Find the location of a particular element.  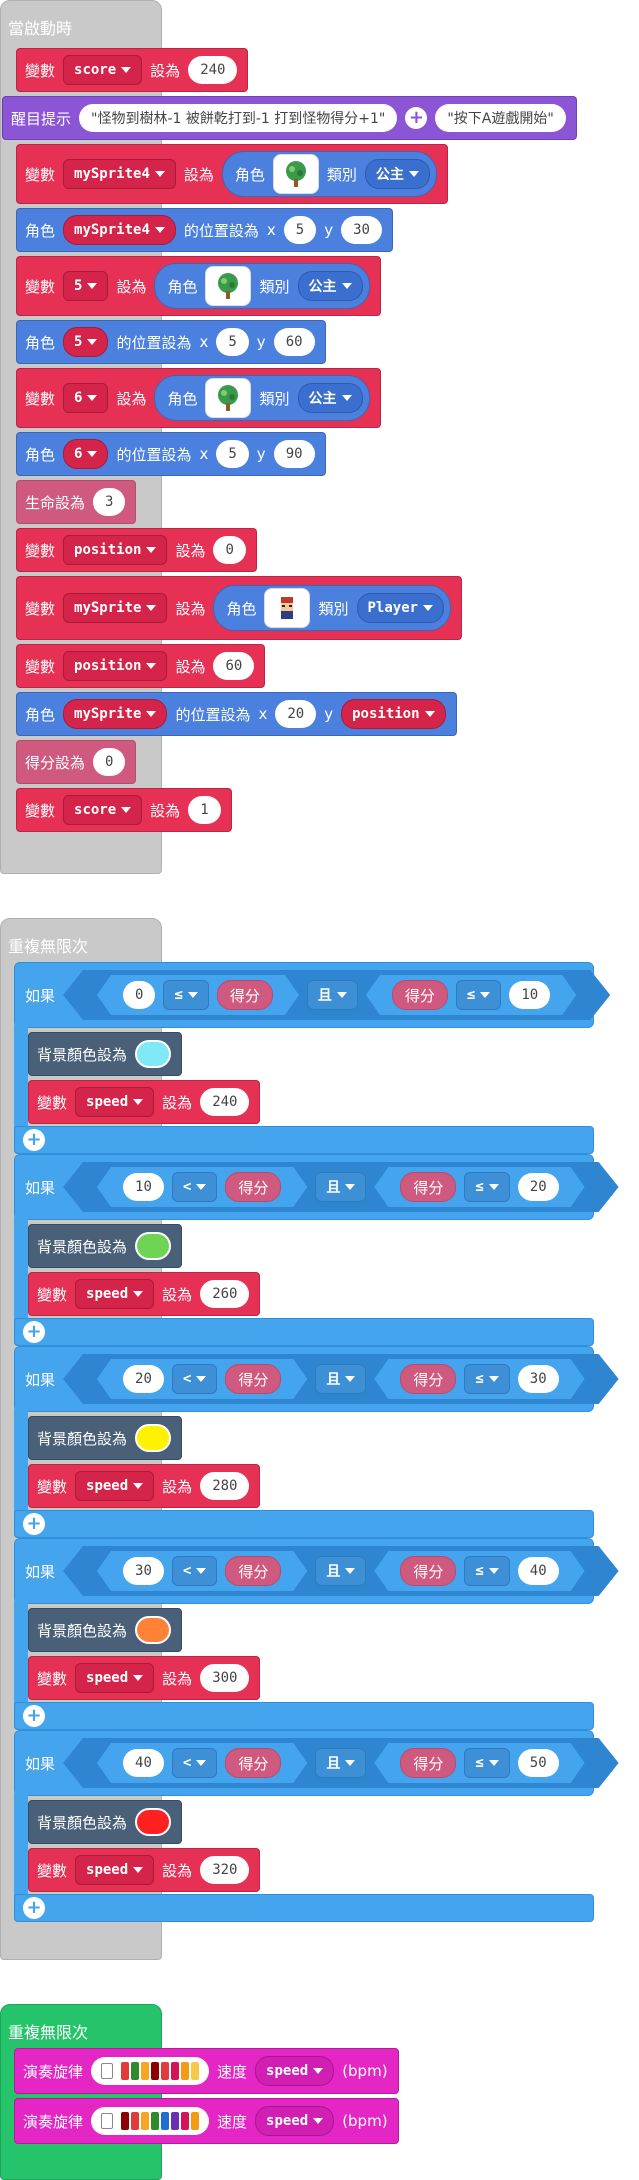

if-header: 如果 20 < 得分 且 得分 ≤30 那麼 is located at coordinates (326, 1379).